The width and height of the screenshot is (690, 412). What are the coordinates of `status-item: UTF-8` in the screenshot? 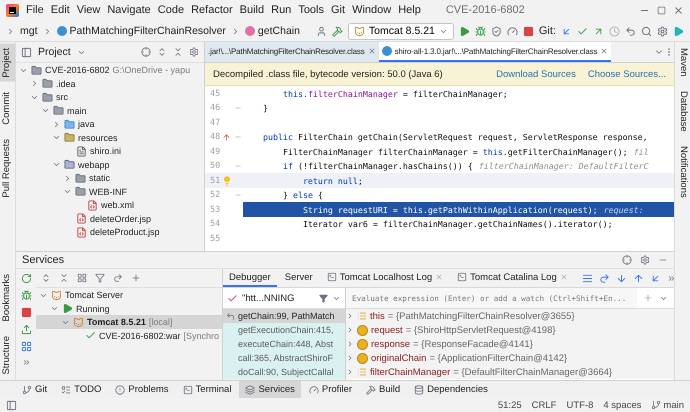 It's located at (580, 405).